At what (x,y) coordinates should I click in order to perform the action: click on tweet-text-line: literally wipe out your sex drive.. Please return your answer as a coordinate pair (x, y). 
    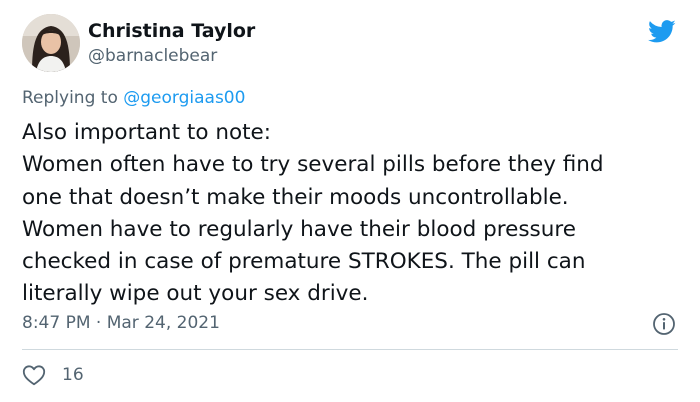
    Looking at the image, I should click on (195, 294).